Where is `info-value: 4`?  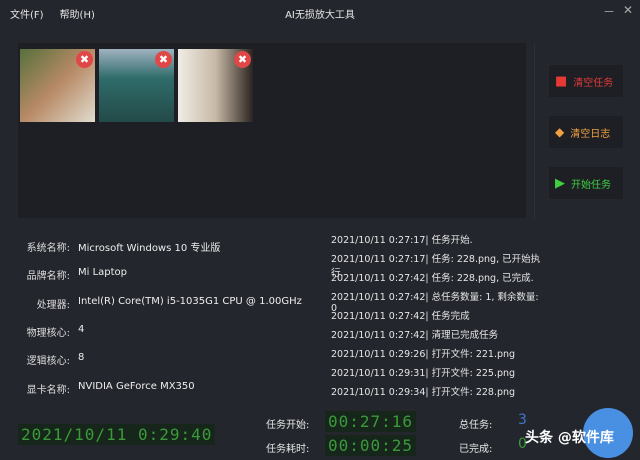 info-value: 4 is located at coordinates (81, 329).